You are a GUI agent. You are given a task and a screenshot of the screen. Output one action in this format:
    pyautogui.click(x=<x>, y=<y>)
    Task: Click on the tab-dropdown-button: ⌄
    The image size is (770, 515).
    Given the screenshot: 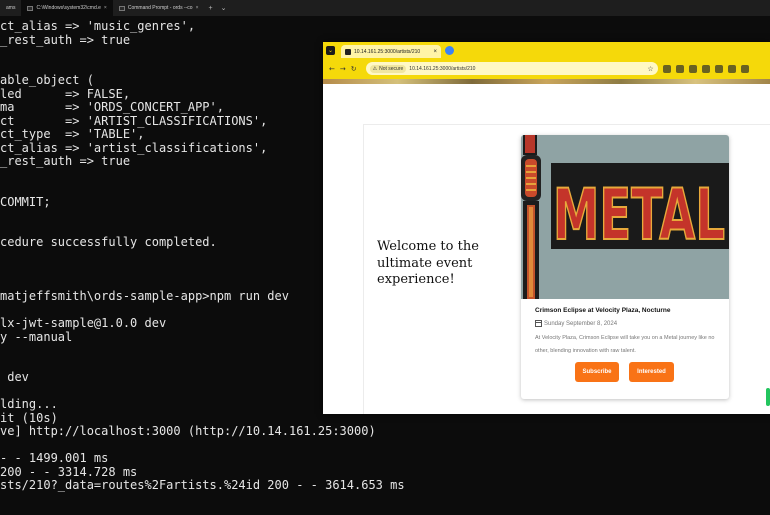 What is the action you would take?
    pyautogui.click(x=224, y=8)
    